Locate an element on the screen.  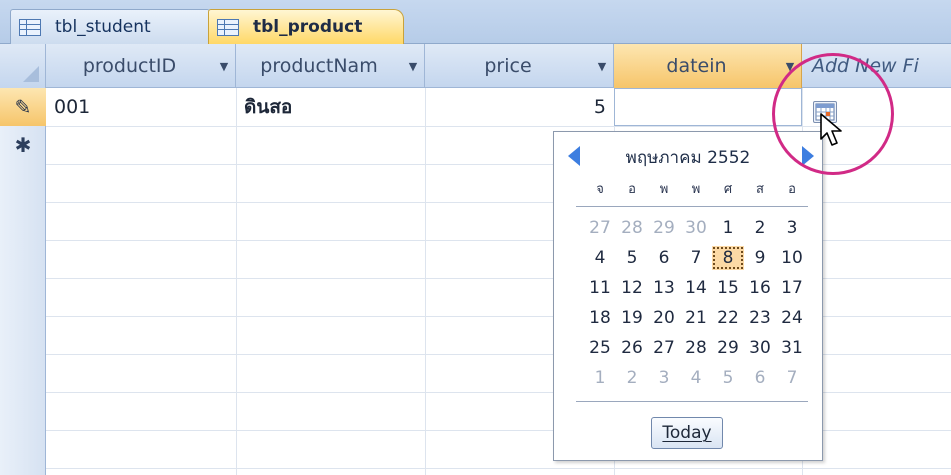
calendar-day: 31 is located at coordinates (792, 348).